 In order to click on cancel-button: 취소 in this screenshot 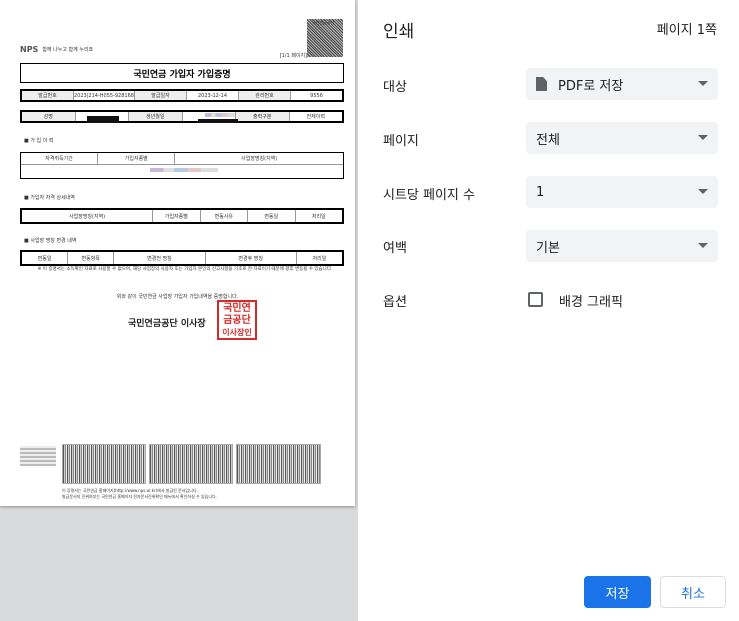, I will do `click(693, 592)`.